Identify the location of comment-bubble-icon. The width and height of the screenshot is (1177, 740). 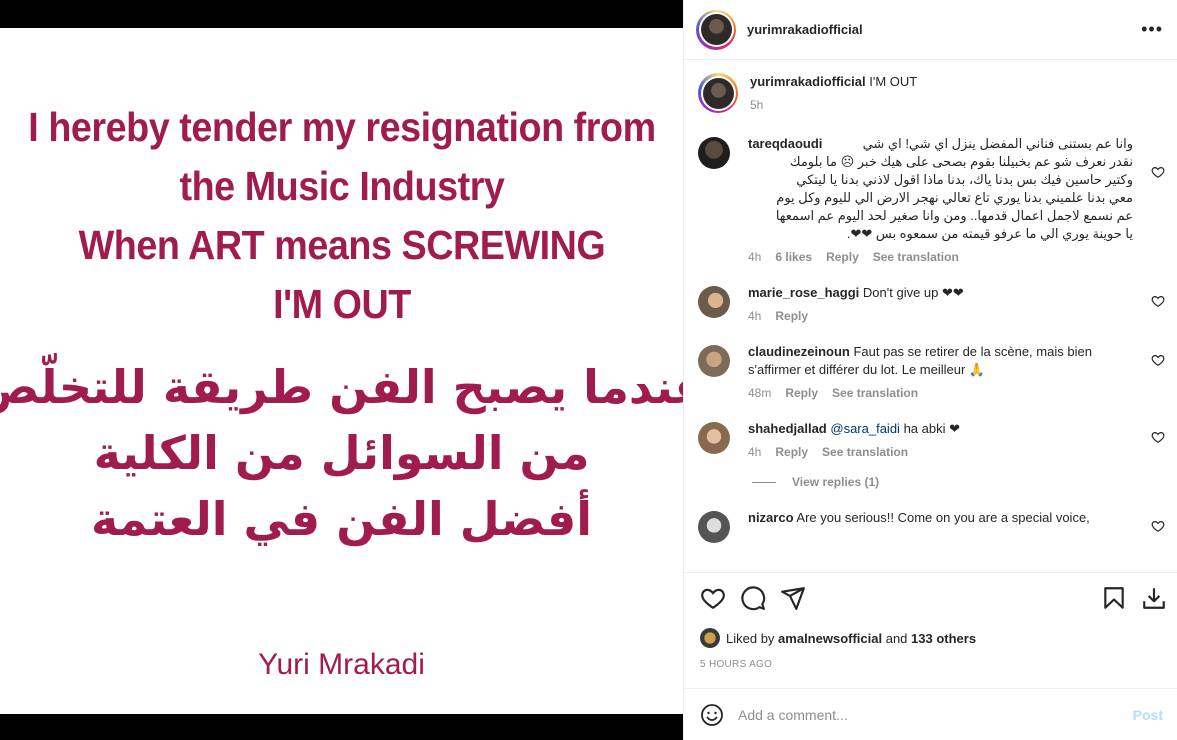
(753, 598).